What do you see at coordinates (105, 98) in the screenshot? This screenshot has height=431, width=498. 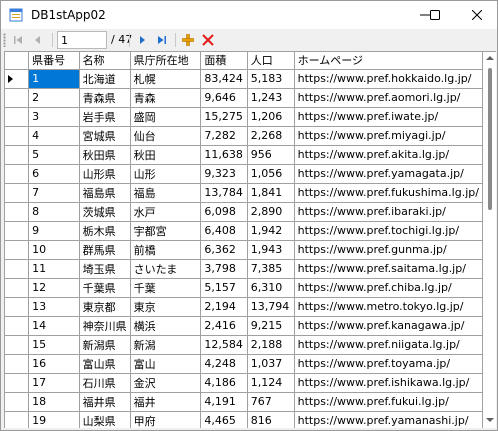 I see `table-cell: 青森県` at bounding box center [105, 98].